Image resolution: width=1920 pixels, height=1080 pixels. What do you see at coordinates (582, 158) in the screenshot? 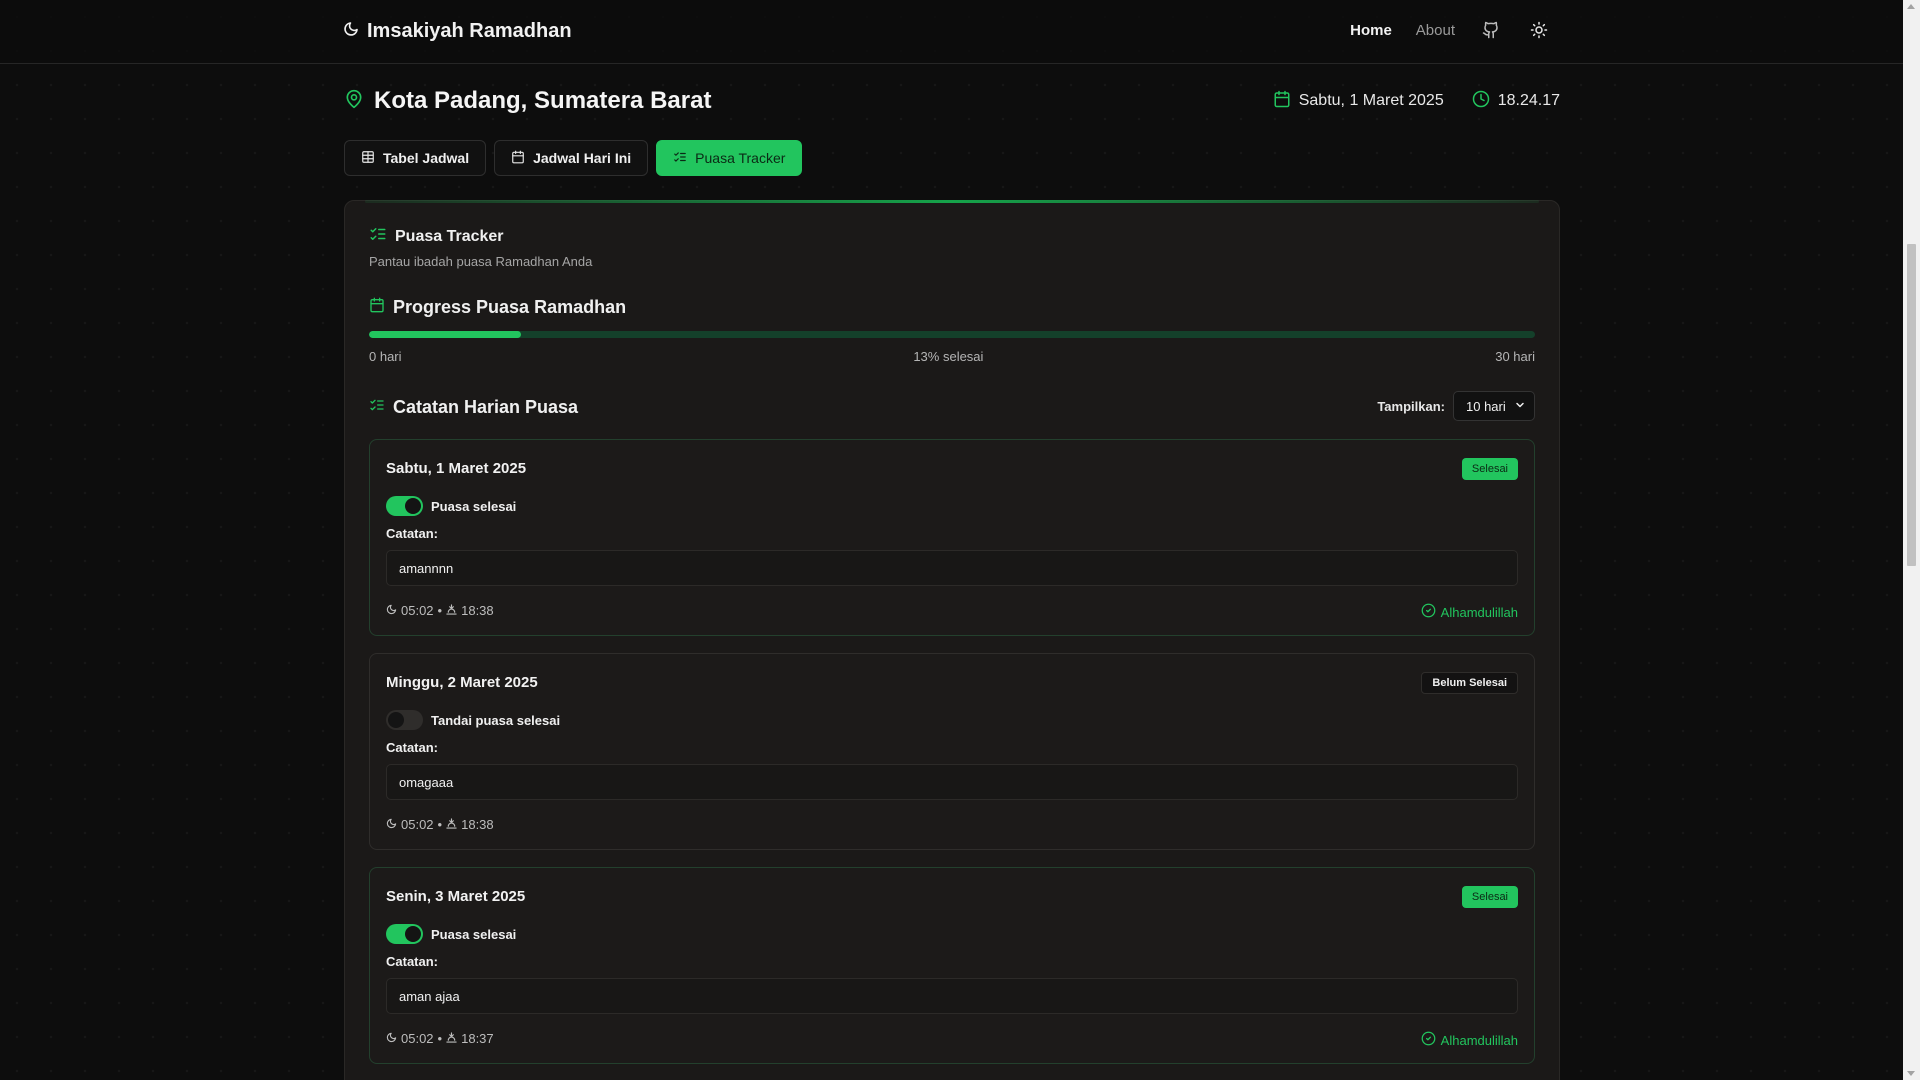
I see `tab-label: Jadwal Hari Ini` at bounding box center [582, 158].